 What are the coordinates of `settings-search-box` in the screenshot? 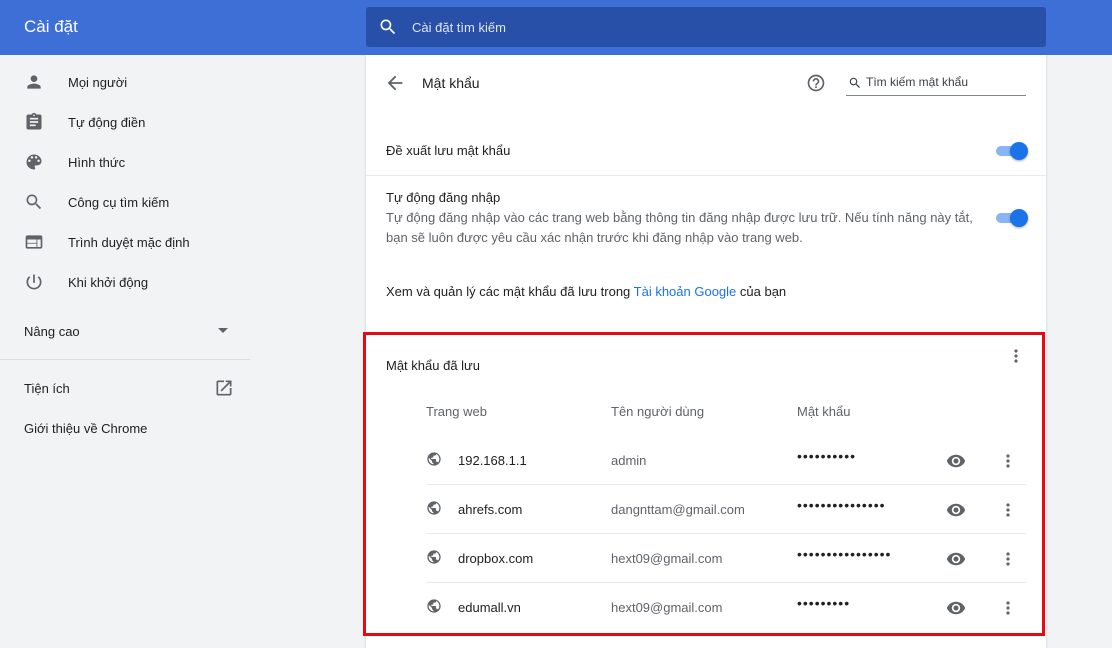 It's located at (706, 27).